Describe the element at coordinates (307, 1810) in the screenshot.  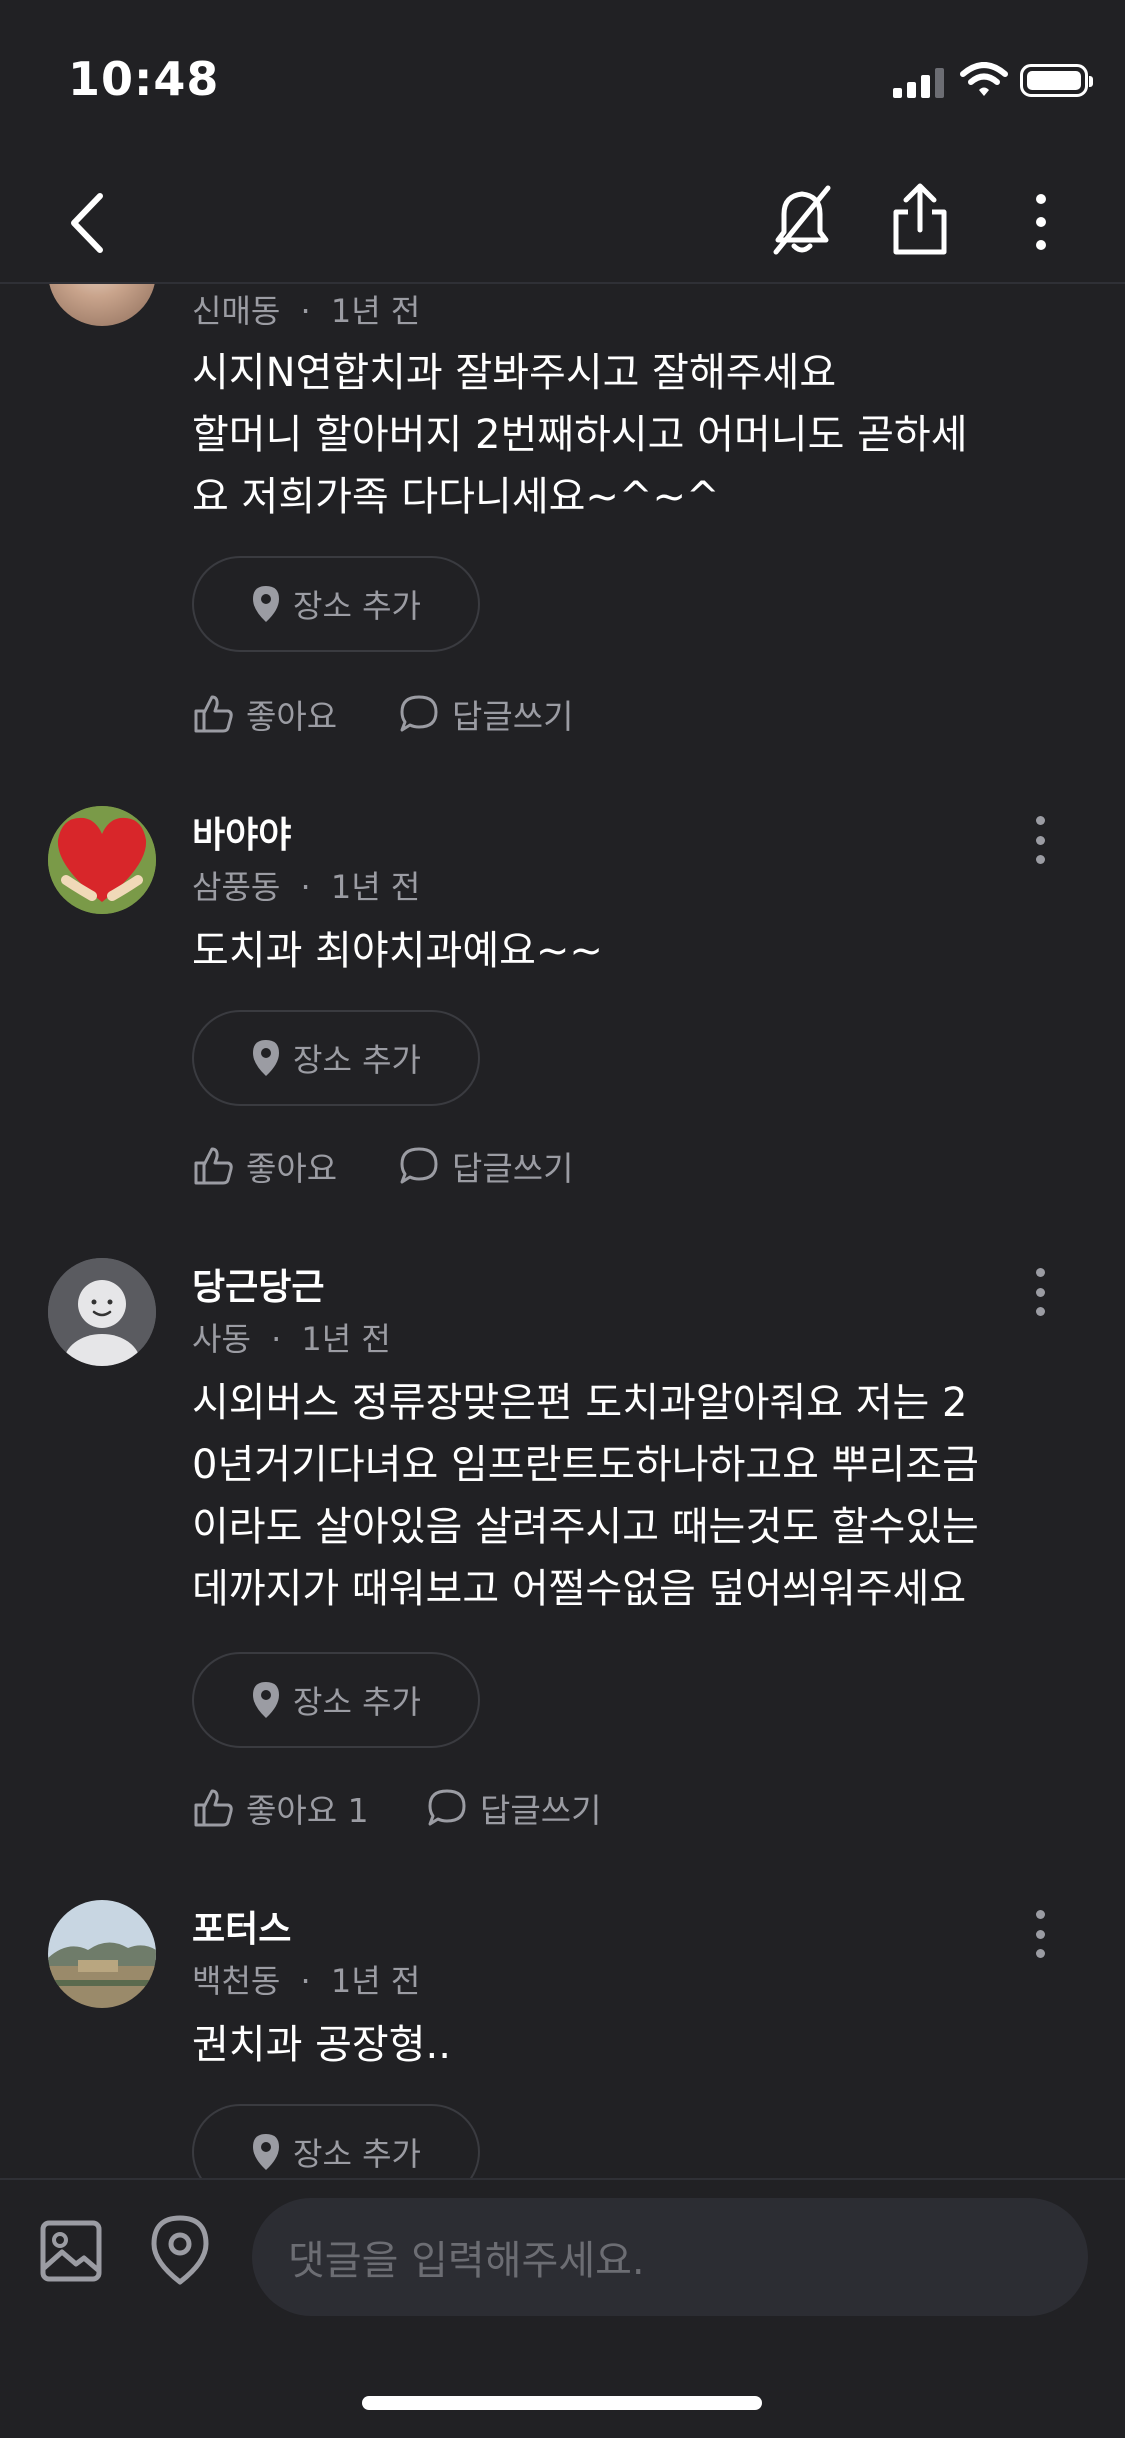
I see `like-label: 좋아요 1` at that location.